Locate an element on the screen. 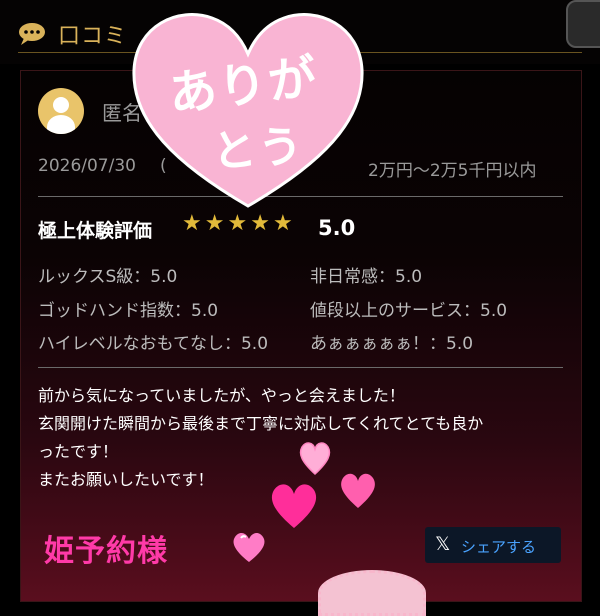 The image size is (600, 616). divider-bottom is located at coordinates (300, 367).